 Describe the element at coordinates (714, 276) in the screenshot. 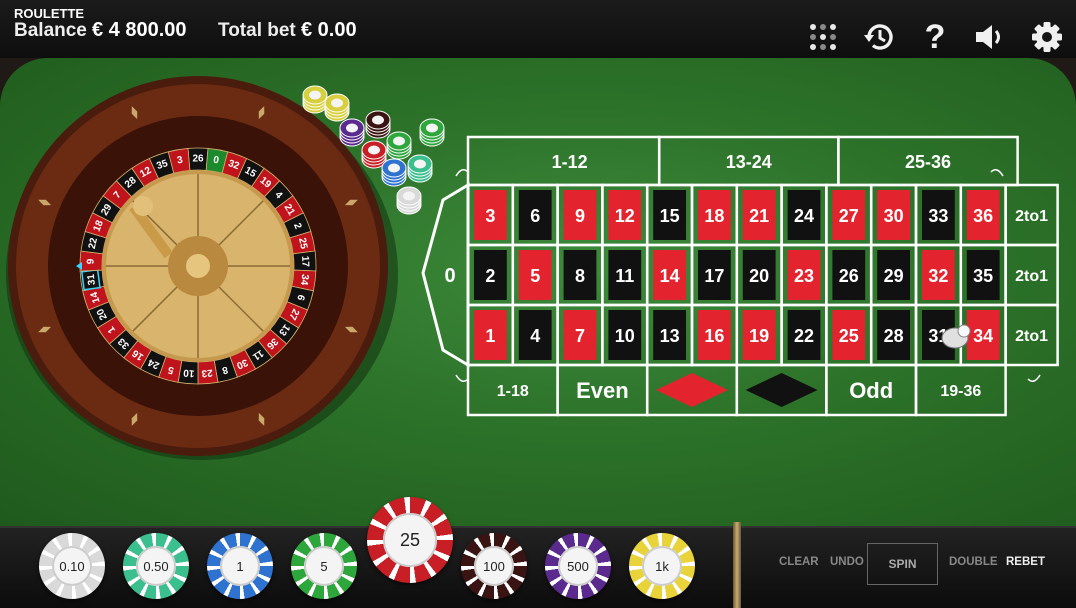

I see `number-label: 17` at that location.